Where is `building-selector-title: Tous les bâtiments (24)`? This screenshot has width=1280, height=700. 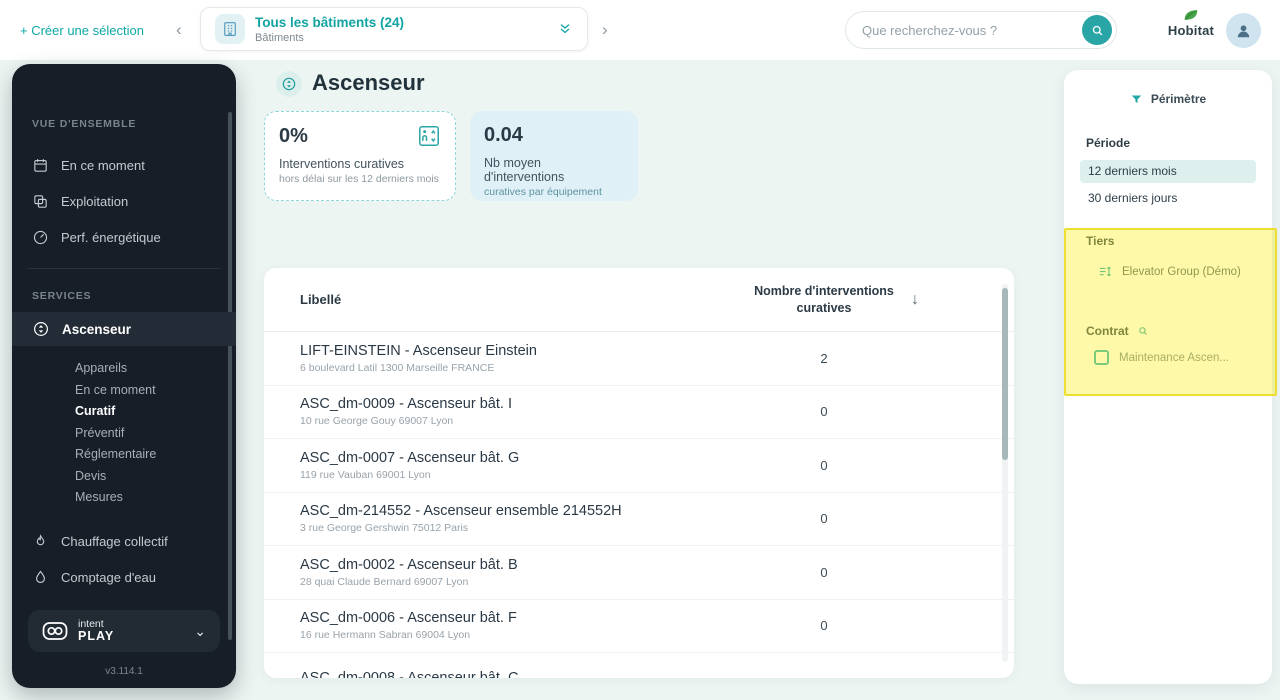 building-selector-title: Tous les bâtiments (24) is located at coordinates (330, 22).